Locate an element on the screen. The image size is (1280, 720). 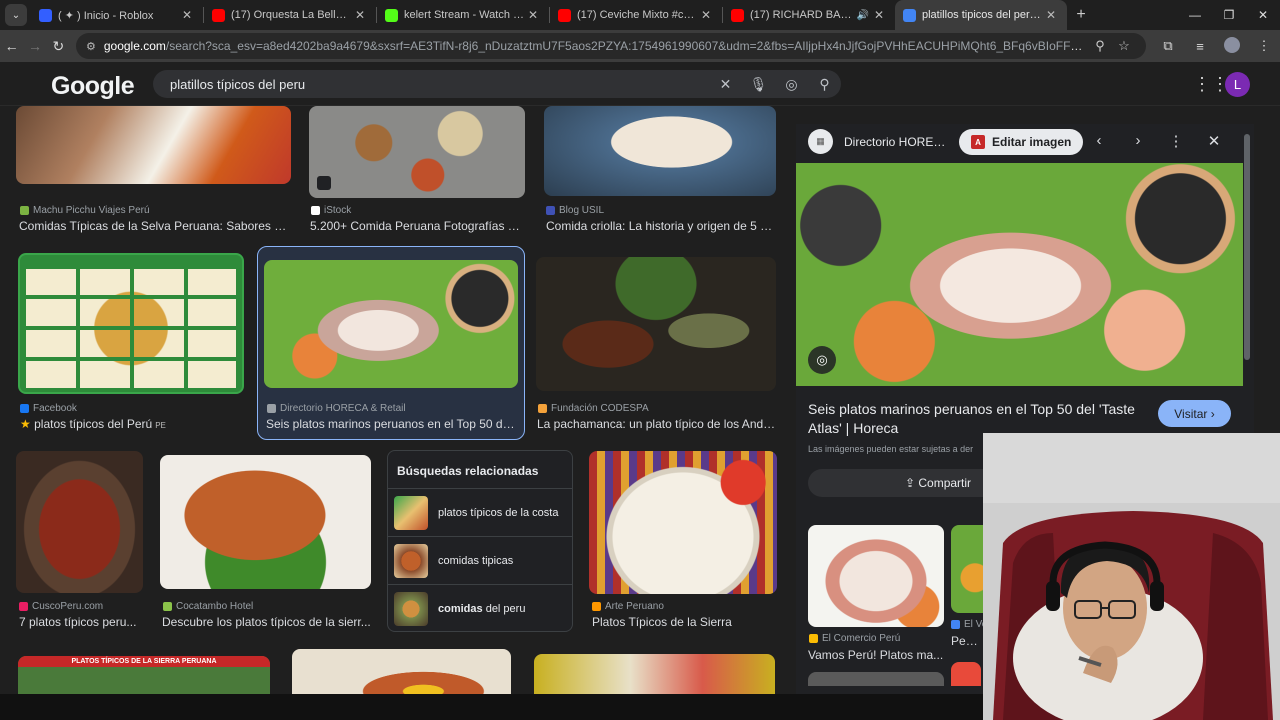
zoom-icon: ⚲ is located at coordinates (1100, 46).